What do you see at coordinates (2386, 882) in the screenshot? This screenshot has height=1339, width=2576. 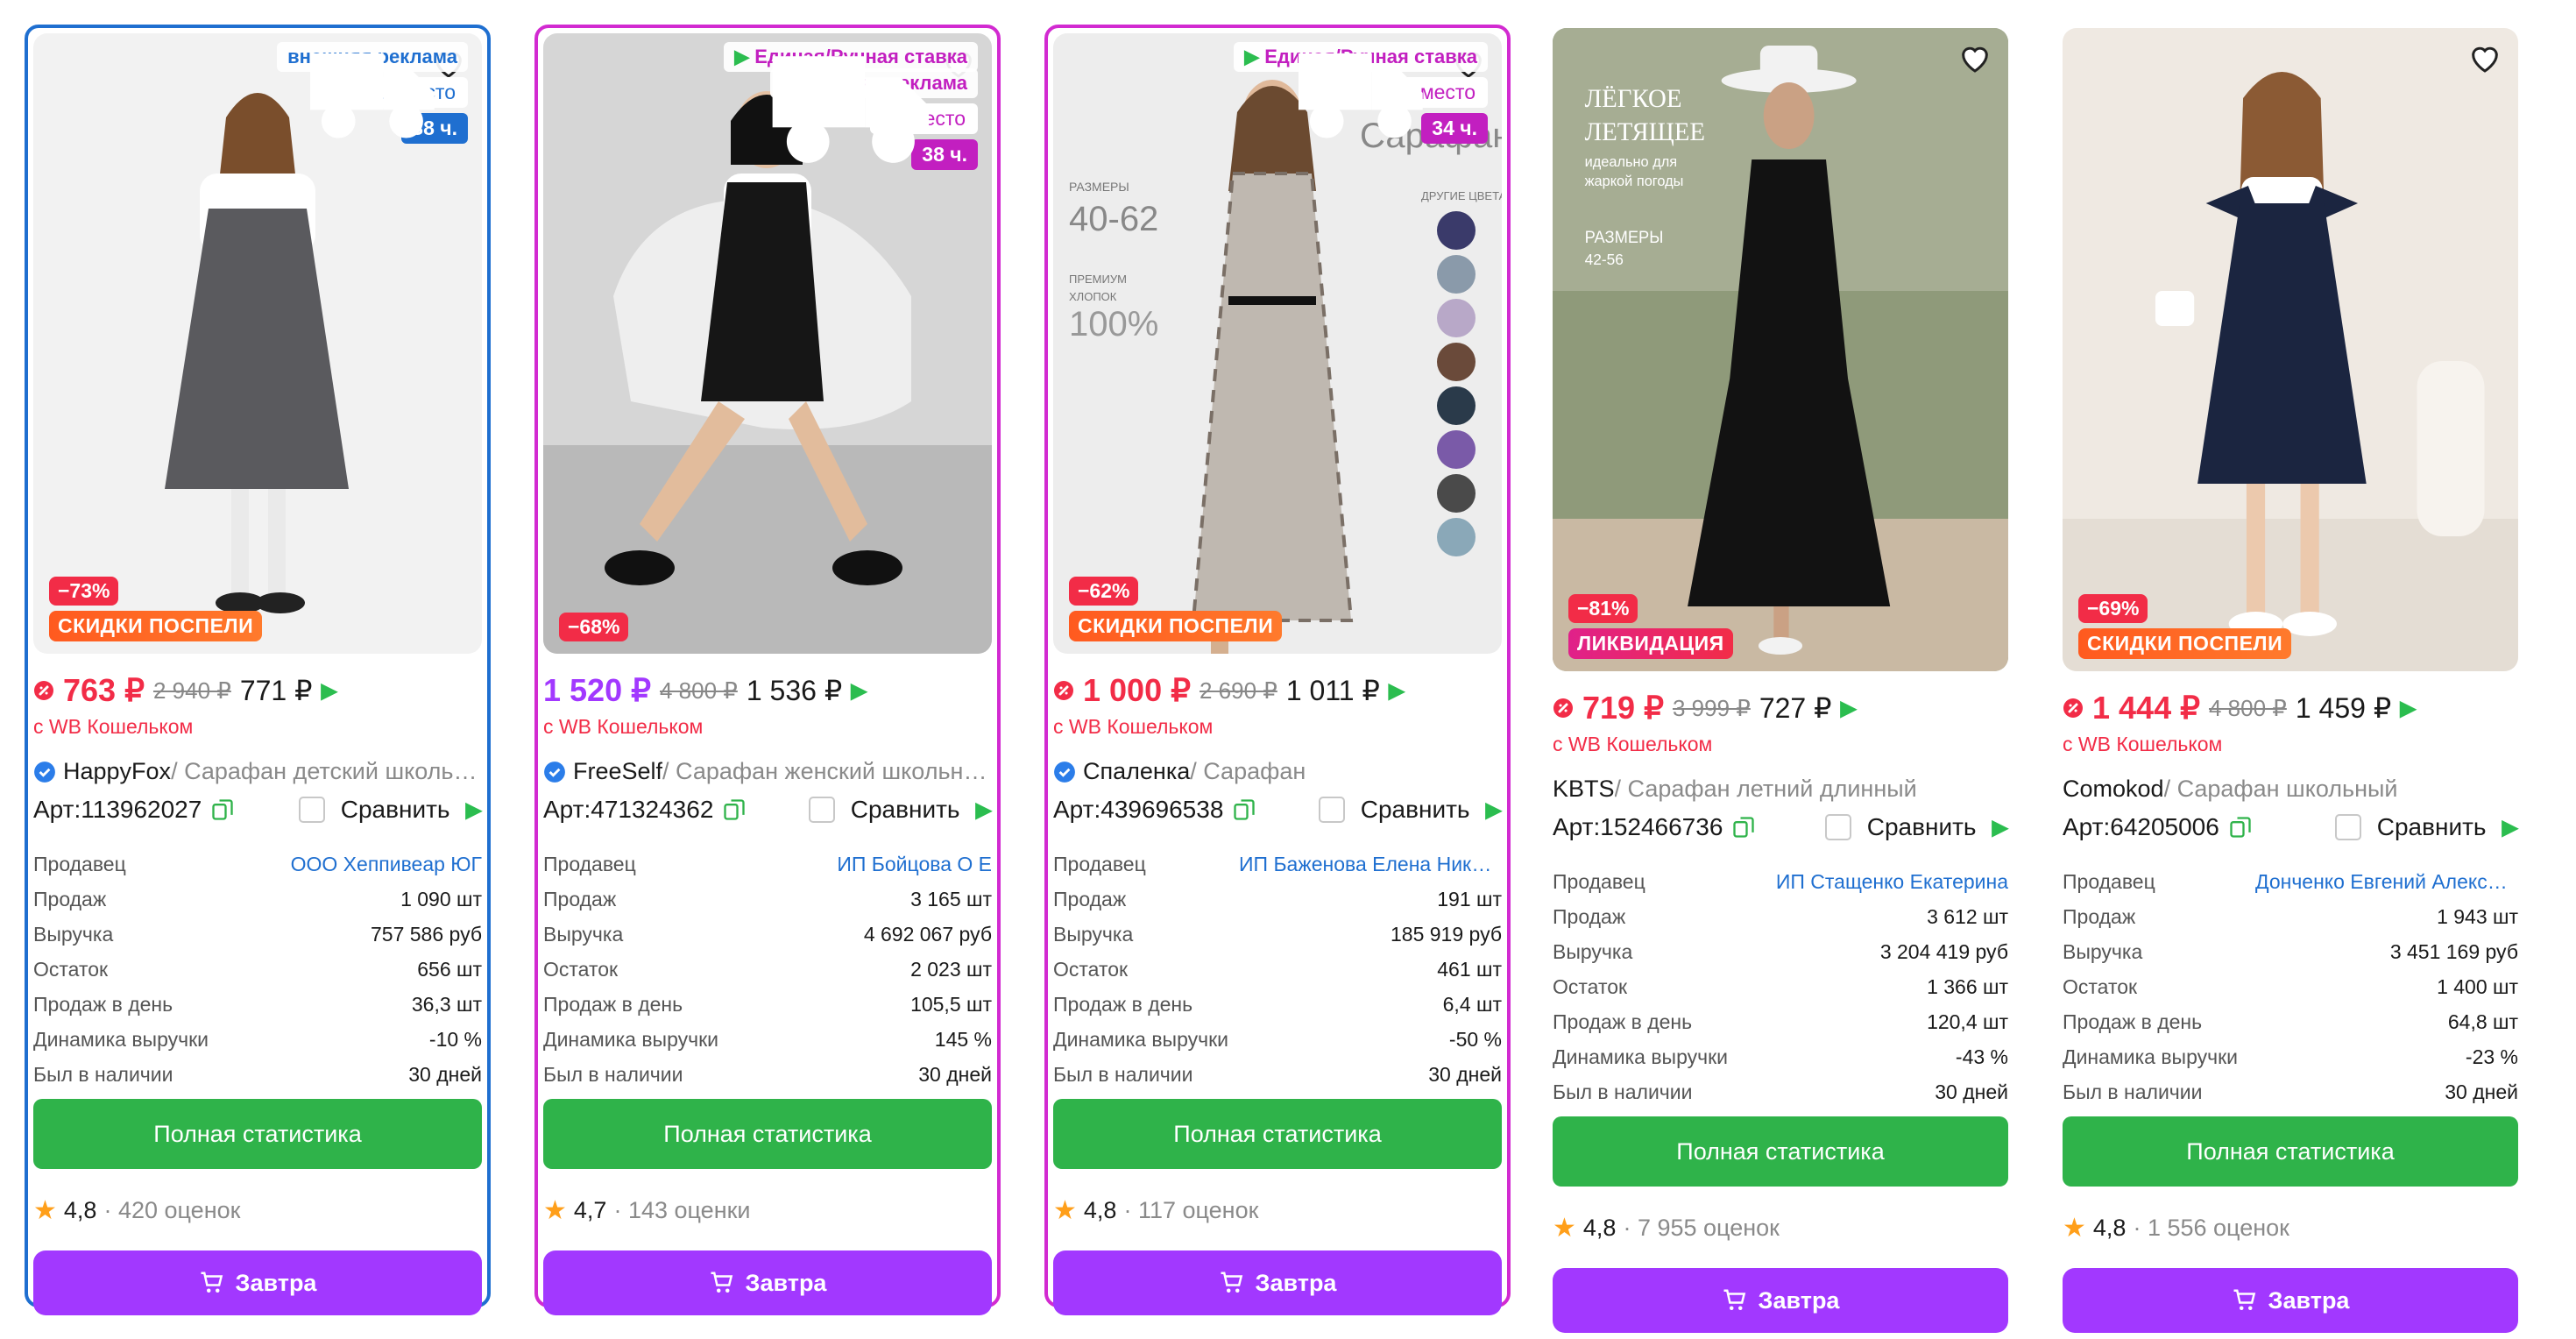 I see `seller-link: Донченко Евгений Александрович` at bounding box center [2386, 882].